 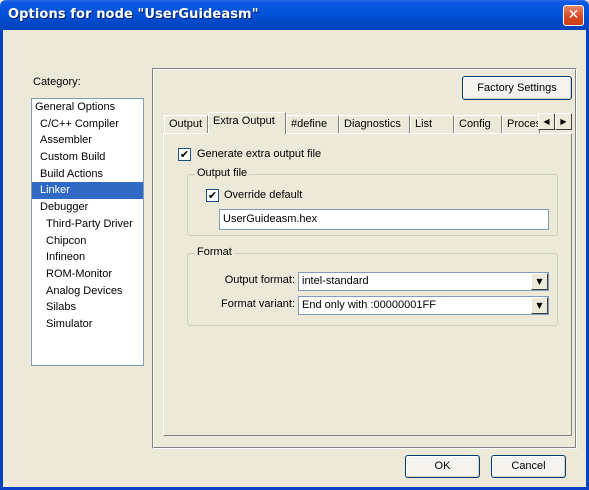 What do you see at coordinates (186, 124) in the screenshot?
I see `tab-output: Output` at bounding box center [186, 124].